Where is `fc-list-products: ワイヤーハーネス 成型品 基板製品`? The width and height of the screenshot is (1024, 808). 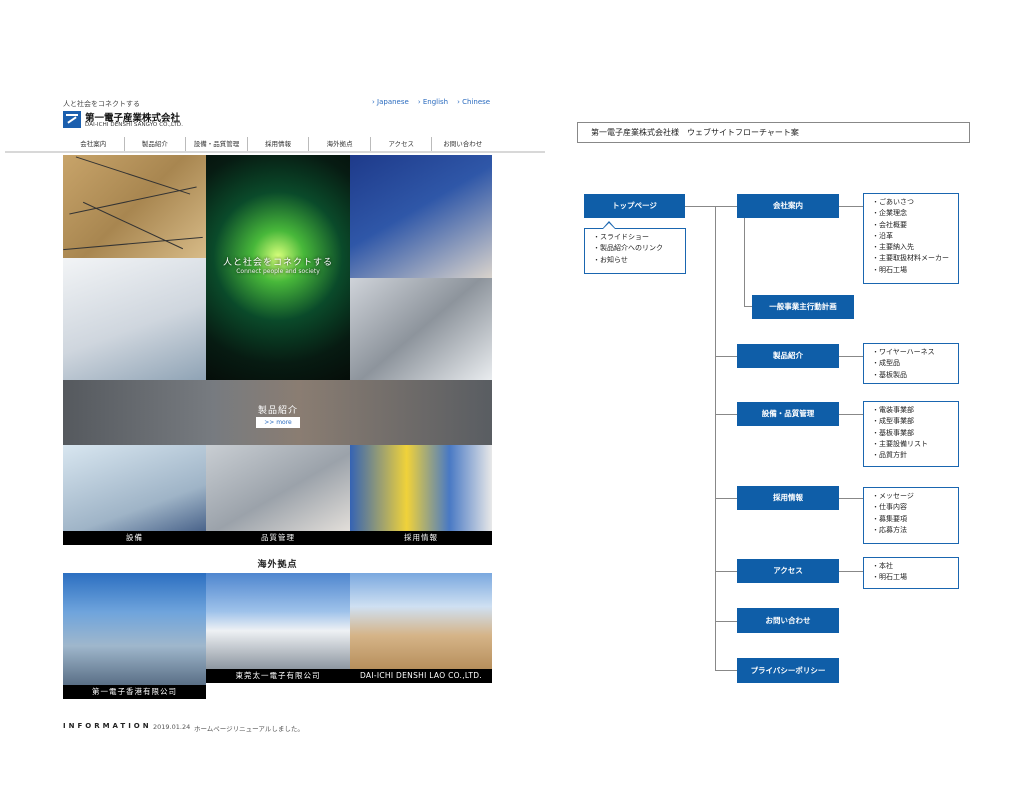
fc-list-products: ワイヤーハーネス 成型品 基板製品 is located at coordinates (911, 363).